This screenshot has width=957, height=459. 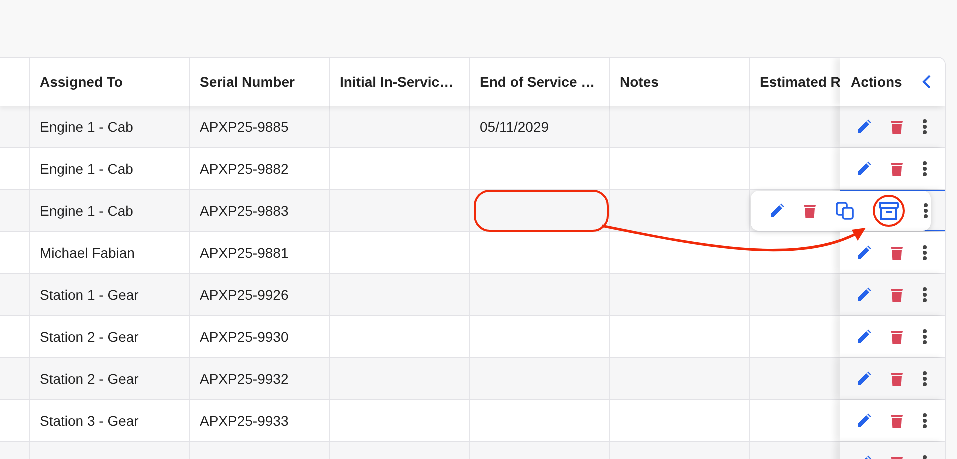 I want to click on table-cell: Station 3 - Gear, so click(x=89, y=420).